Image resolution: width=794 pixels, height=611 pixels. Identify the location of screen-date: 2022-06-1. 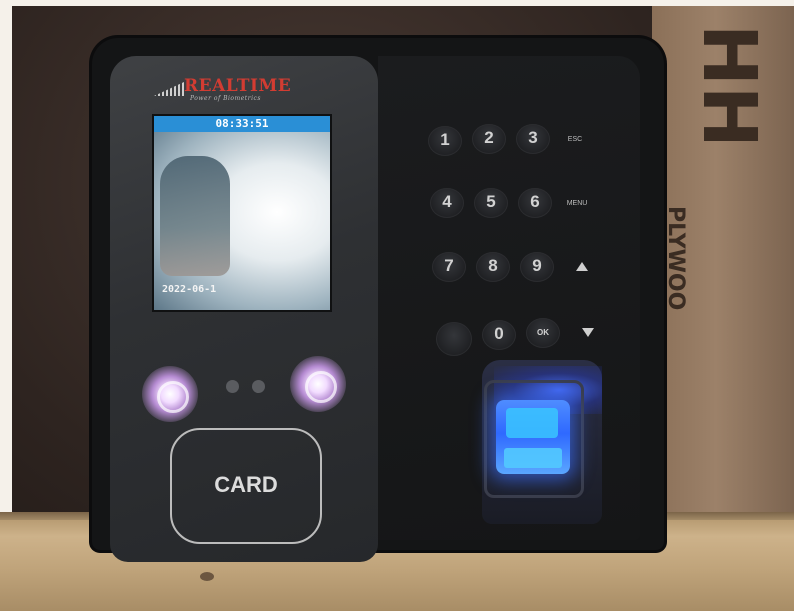
(189, 289).